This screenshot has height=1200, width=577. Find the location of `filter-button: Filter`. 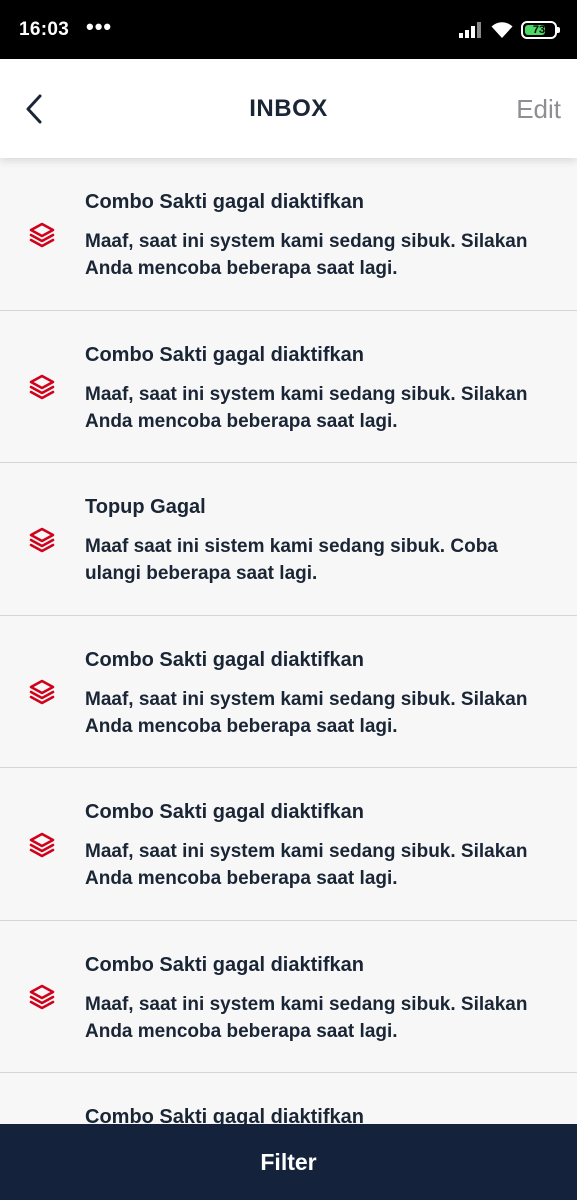

filter-button: Filter is located at coordinates (288, 1162).